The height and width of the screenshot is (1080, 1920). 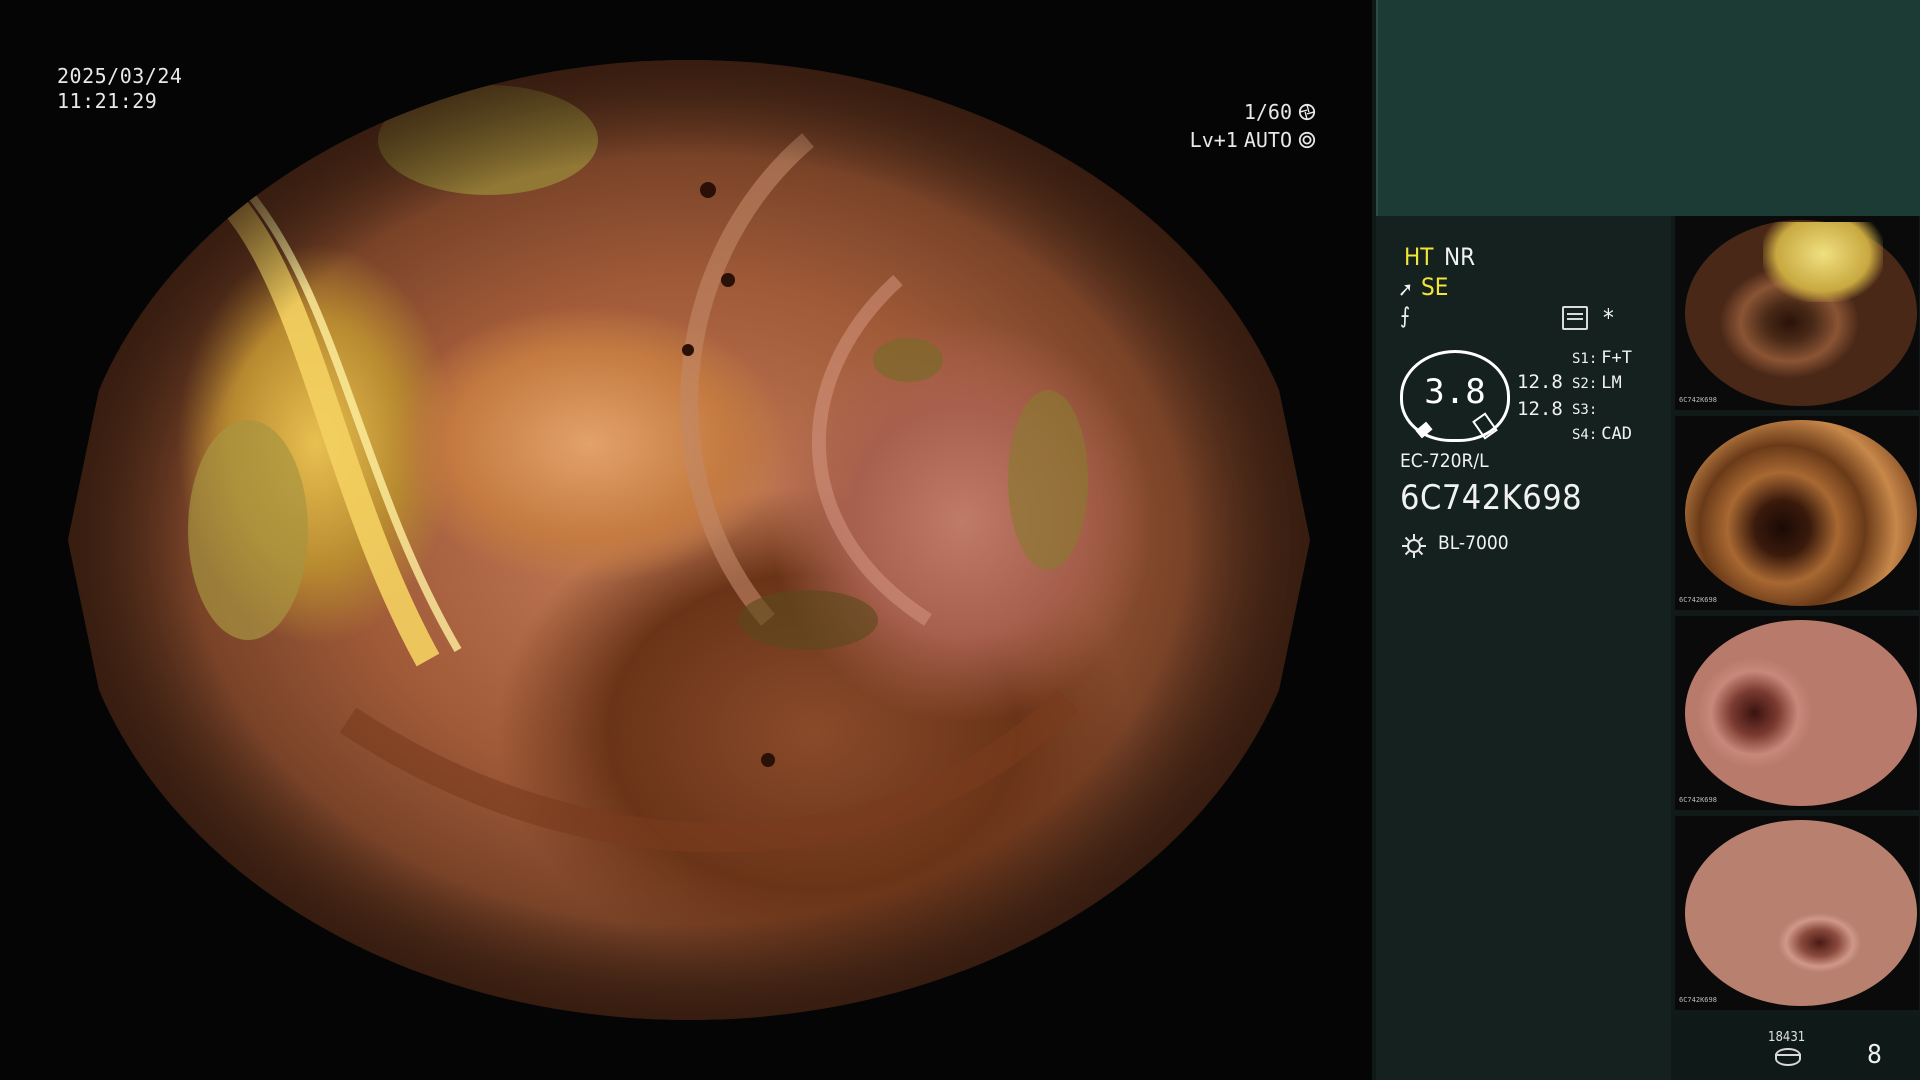 I want to click on switch-s1: S1: F+T, so click(x=1602, y=358).